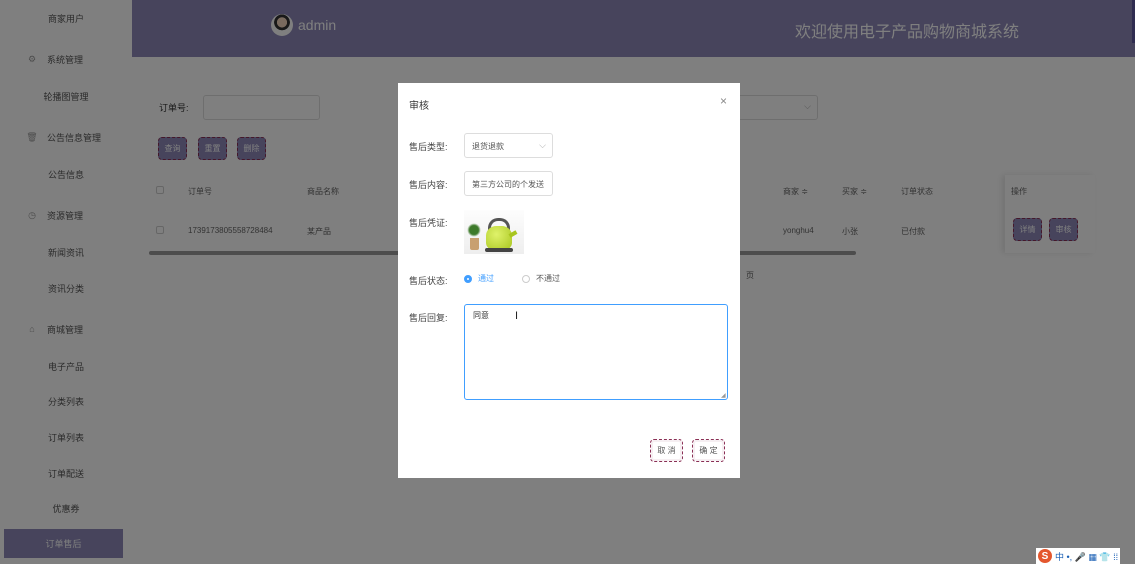  I want to click on kettle-base-graphic, so click(499, 250).